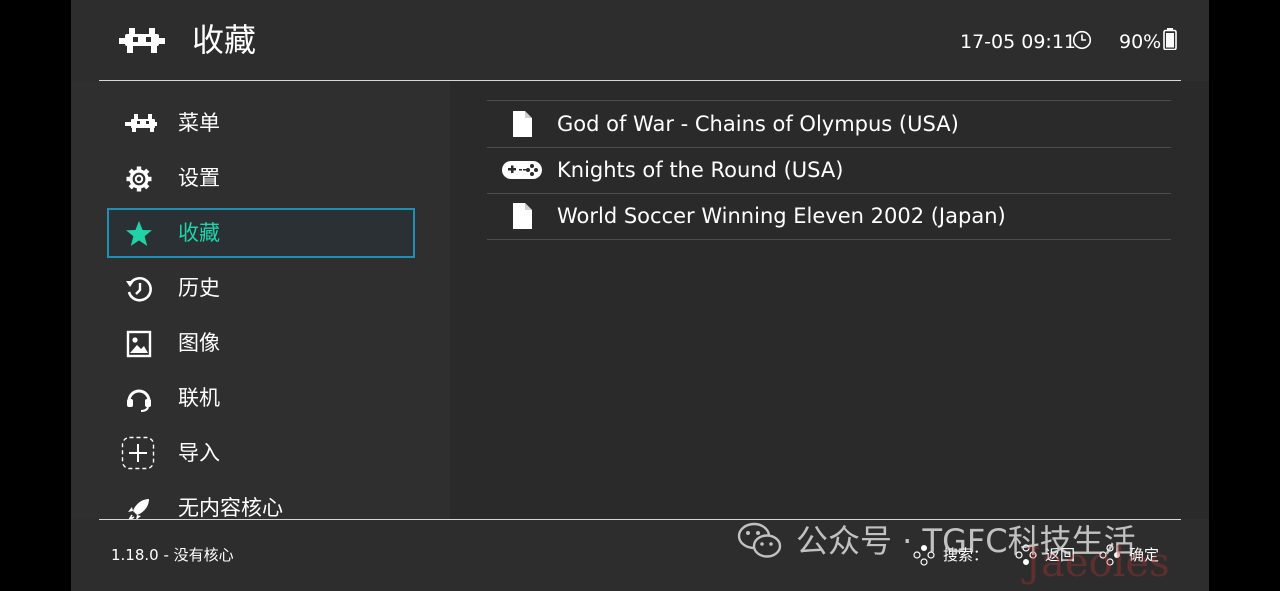 The width and height of the screenshot is (1280, 591). What do you see at coordinates (261, 343) in the screenshot?
I see `sidebar-item-images: 图像` at bounding box center [261, 343].